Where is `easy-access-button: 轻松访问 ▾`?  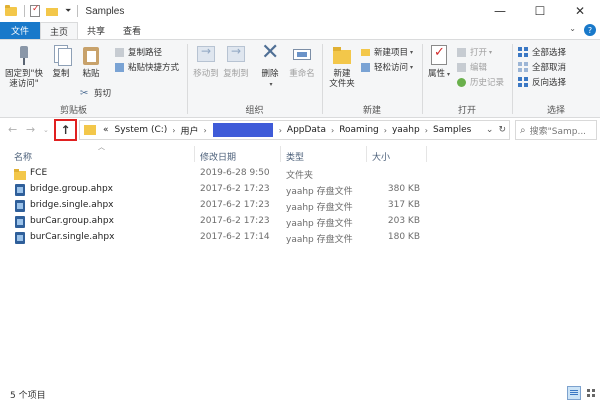 easy-access-button: 轻松访问 ▾ is located at coordinates (386, 67).